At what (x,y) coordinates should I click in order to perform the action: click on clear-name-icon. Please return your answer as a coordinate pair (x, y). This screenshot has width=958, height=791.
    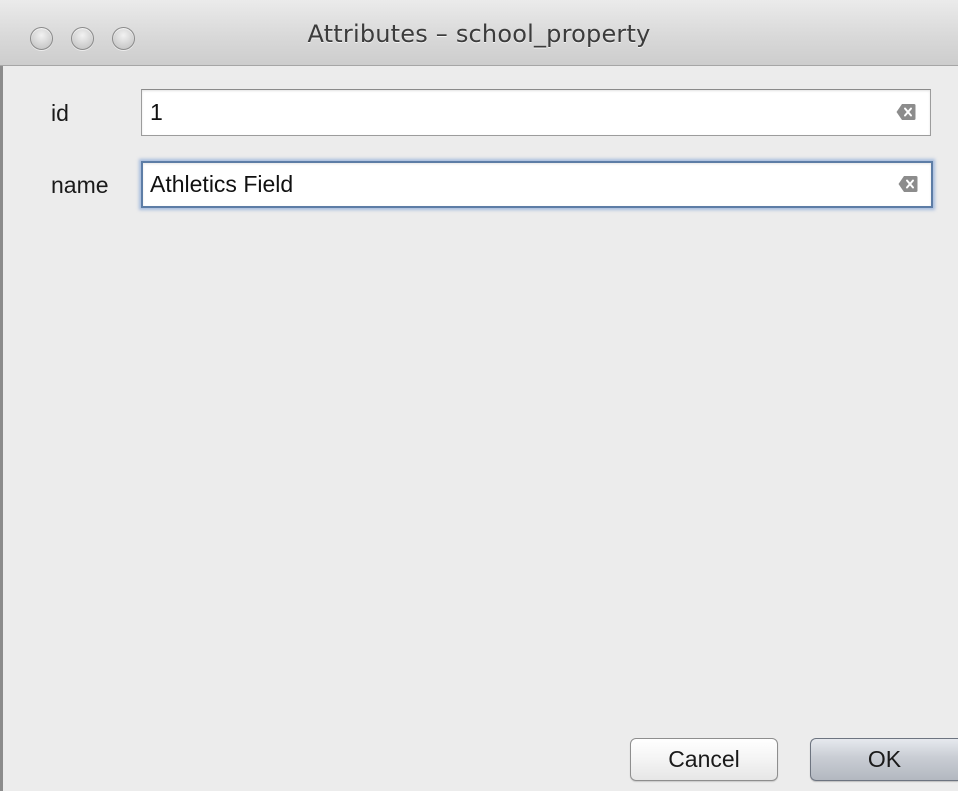
    Looking at the image, I should click on (908, 184).